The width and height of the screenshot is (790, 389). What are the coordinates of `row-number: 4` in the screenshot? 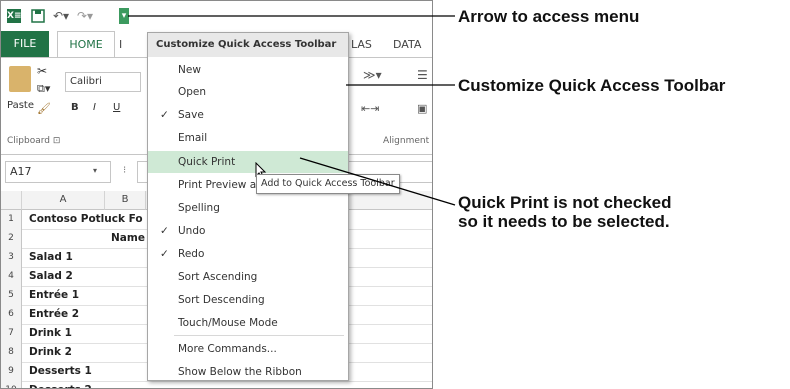 It's located at (11, 276).